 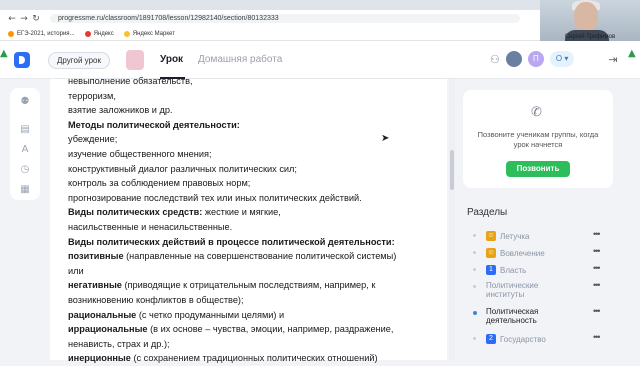 I want to click on forward-icon: →, so click(x=24, y=19).